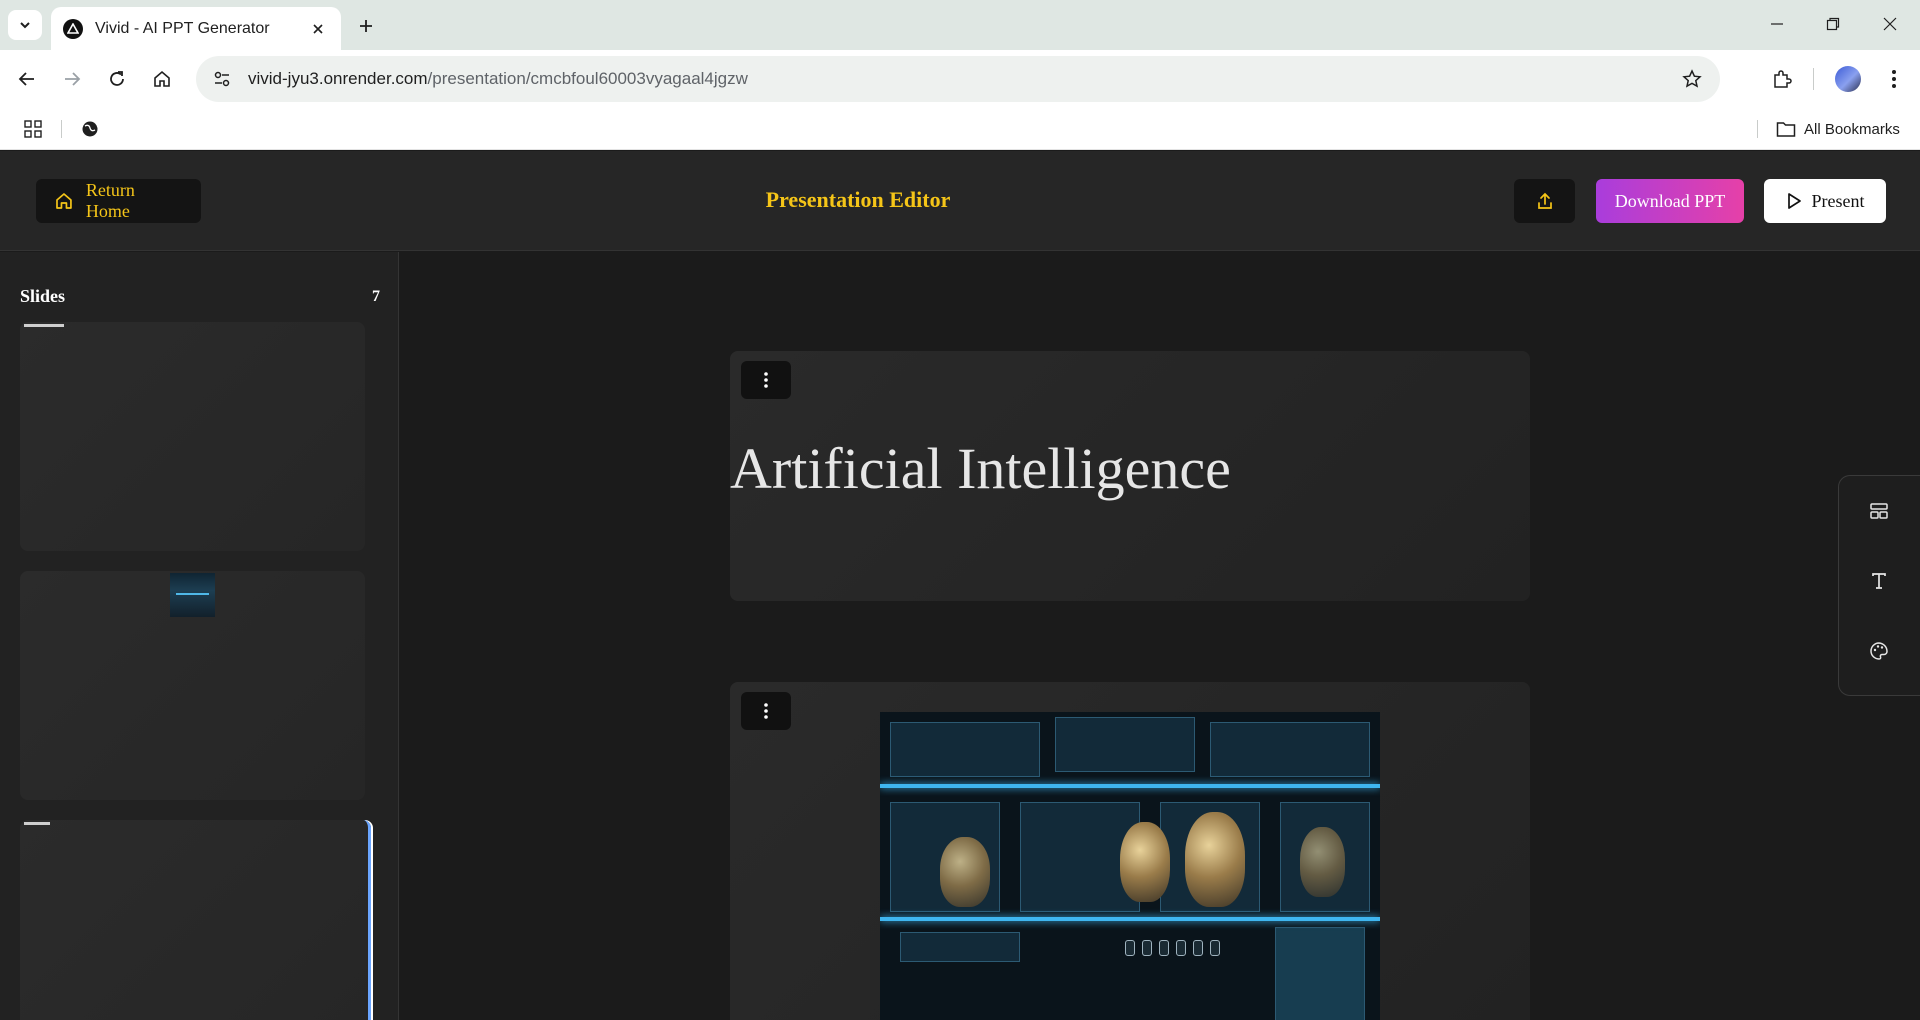 The width and height of the screenshot is (1920, 1020). Describe the element at coordinates (43, 296) in the screenshot. I see `slides-title: Slides` at that location.